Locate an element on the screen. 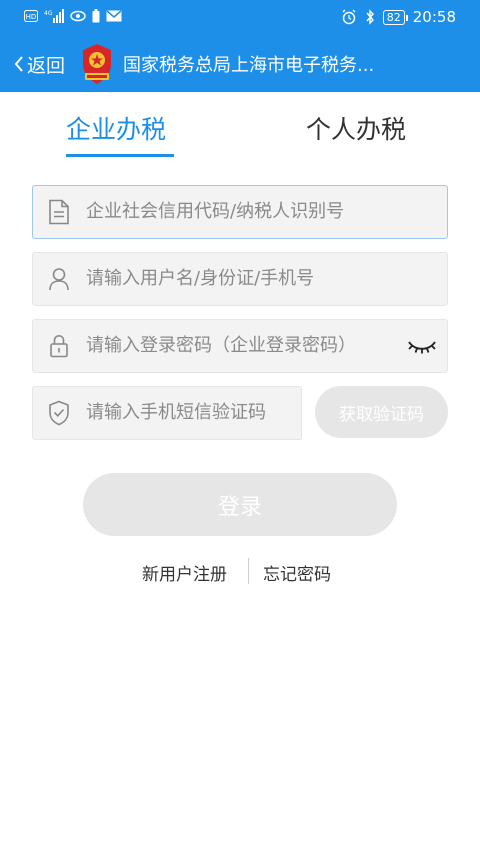  user-icon is located at coordinates (59, 279).